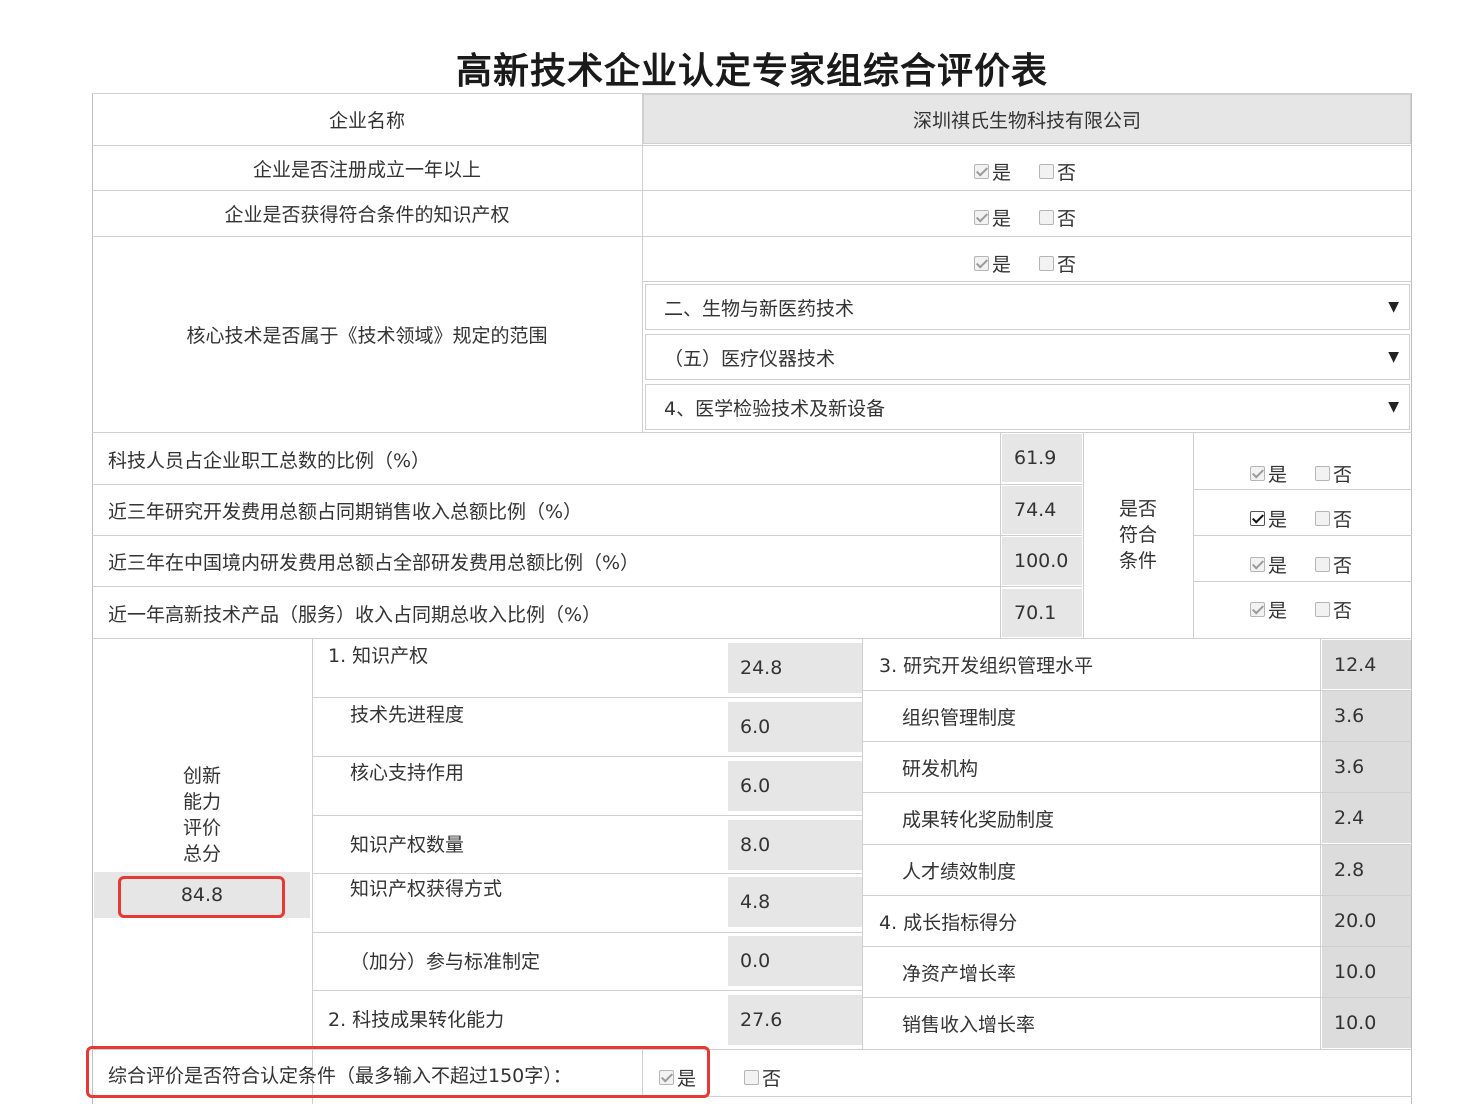 This screenshot has width=1468, height=1104. I want to click on ratio-value: 100.0, so click(1042, 561).